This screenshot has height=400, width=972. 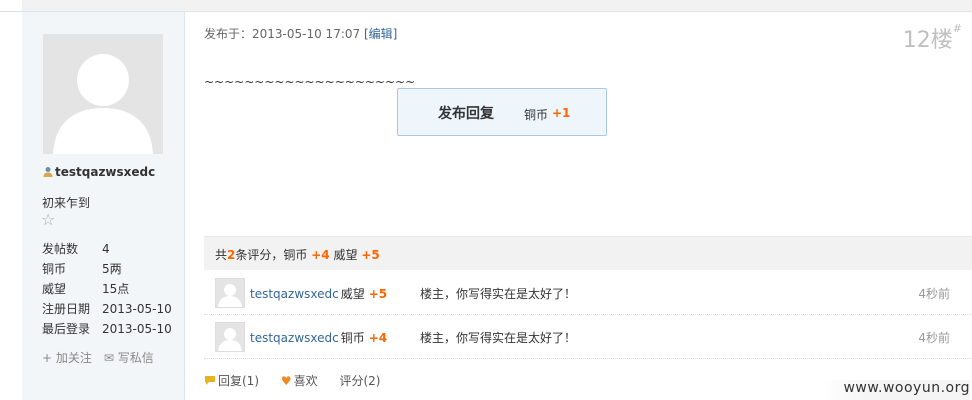 What do you see at coordinates (588, 253) in the screenshot?
I see `rating-summary: 共2条评分，铜币 +4 威望 +5` at bounding box center [588, 253].